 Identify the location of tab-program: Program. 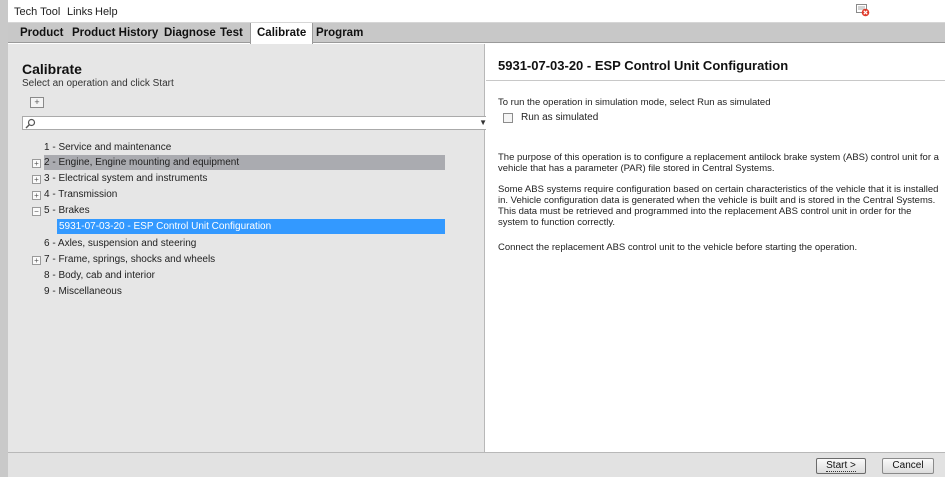
(339, 33).